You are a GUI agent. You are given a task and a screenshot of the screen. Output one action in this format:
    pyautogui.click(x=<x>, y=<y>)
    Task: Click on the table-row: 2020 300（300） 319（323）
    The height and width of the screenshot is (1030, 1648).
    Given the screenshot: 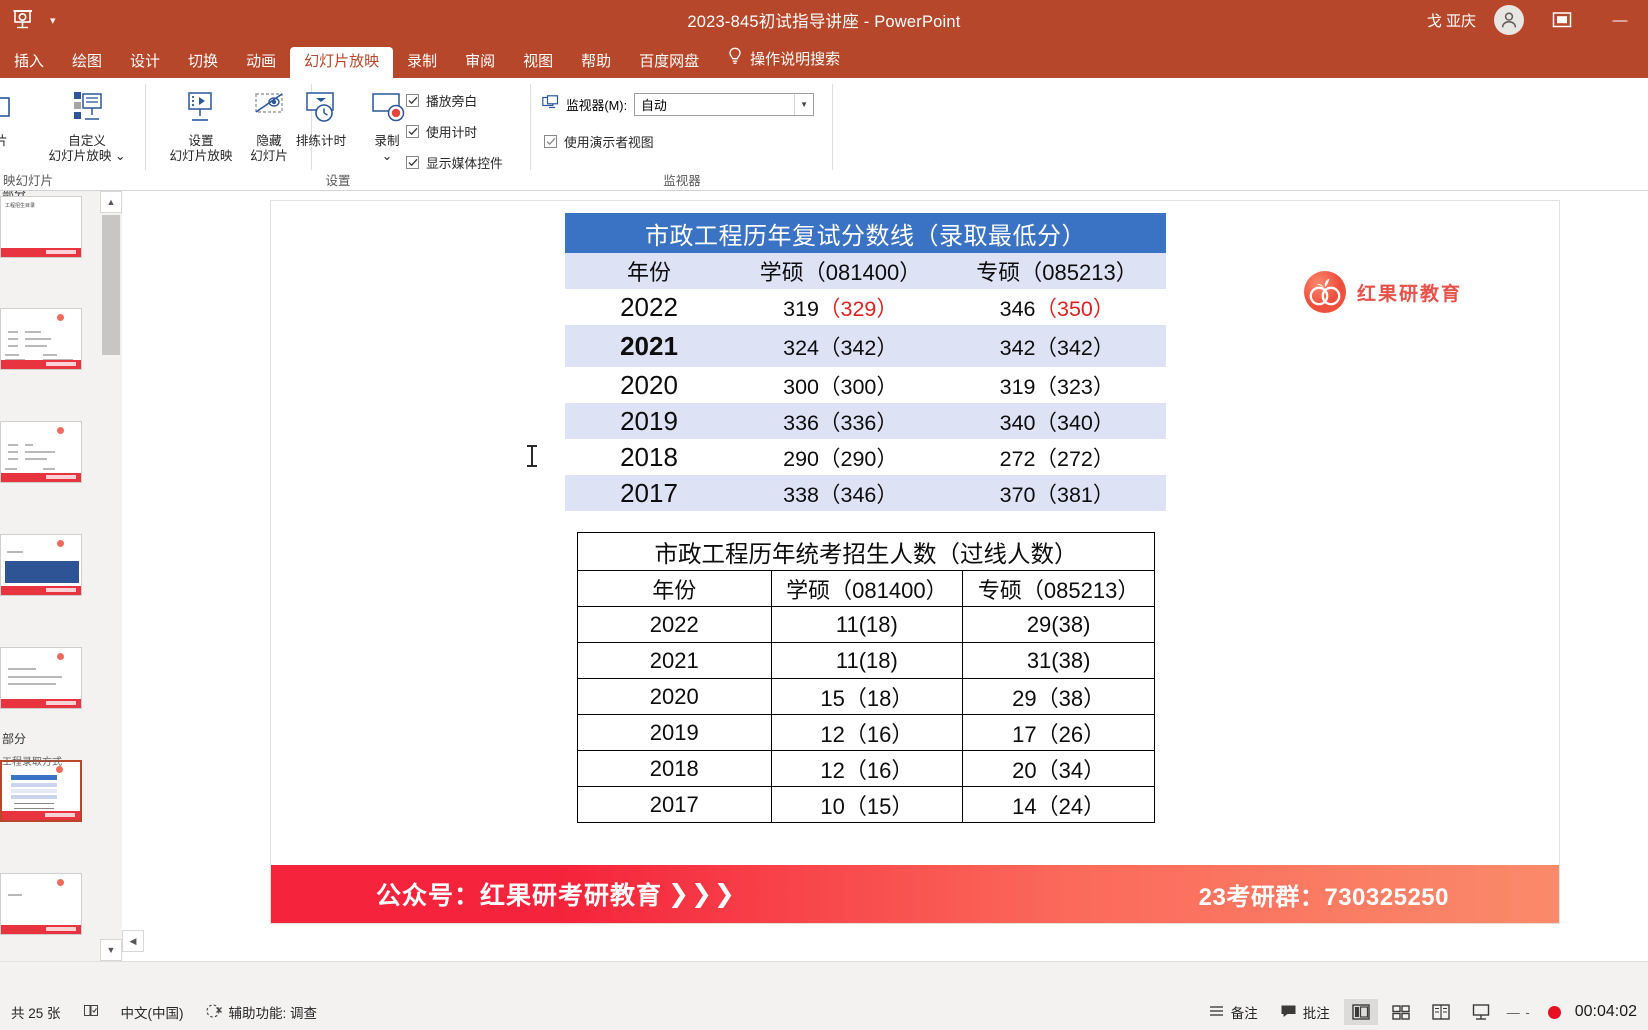 What is the action you would take?
    pyautogui.click(x=865, y=385)
    